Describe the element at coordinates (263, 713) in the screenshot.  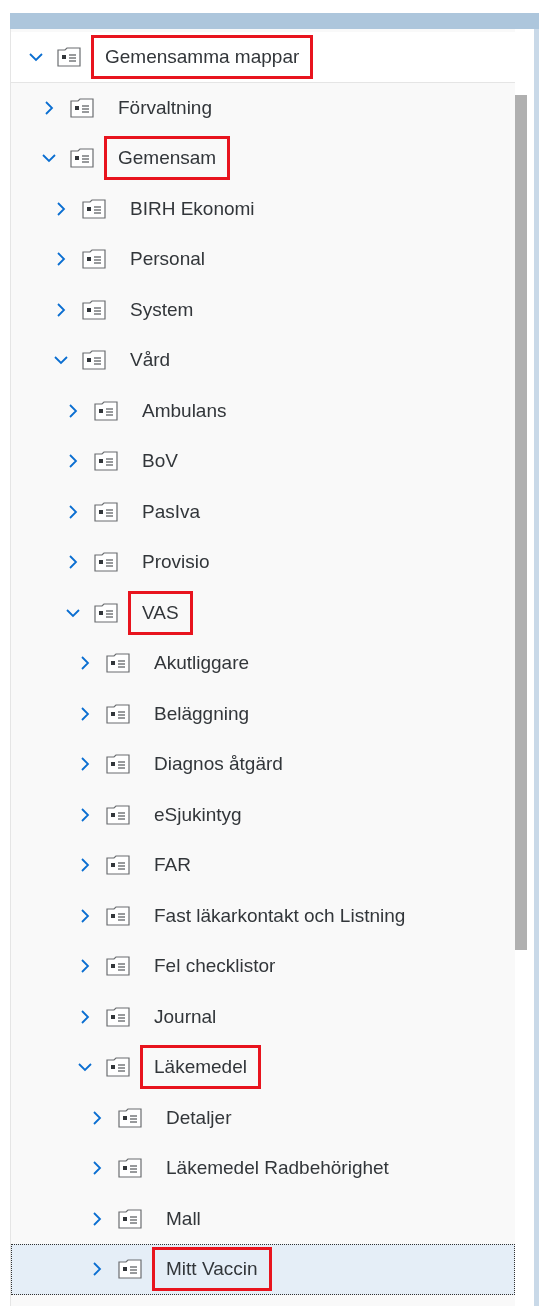
I see `tree-row: Beläggning` at that location.